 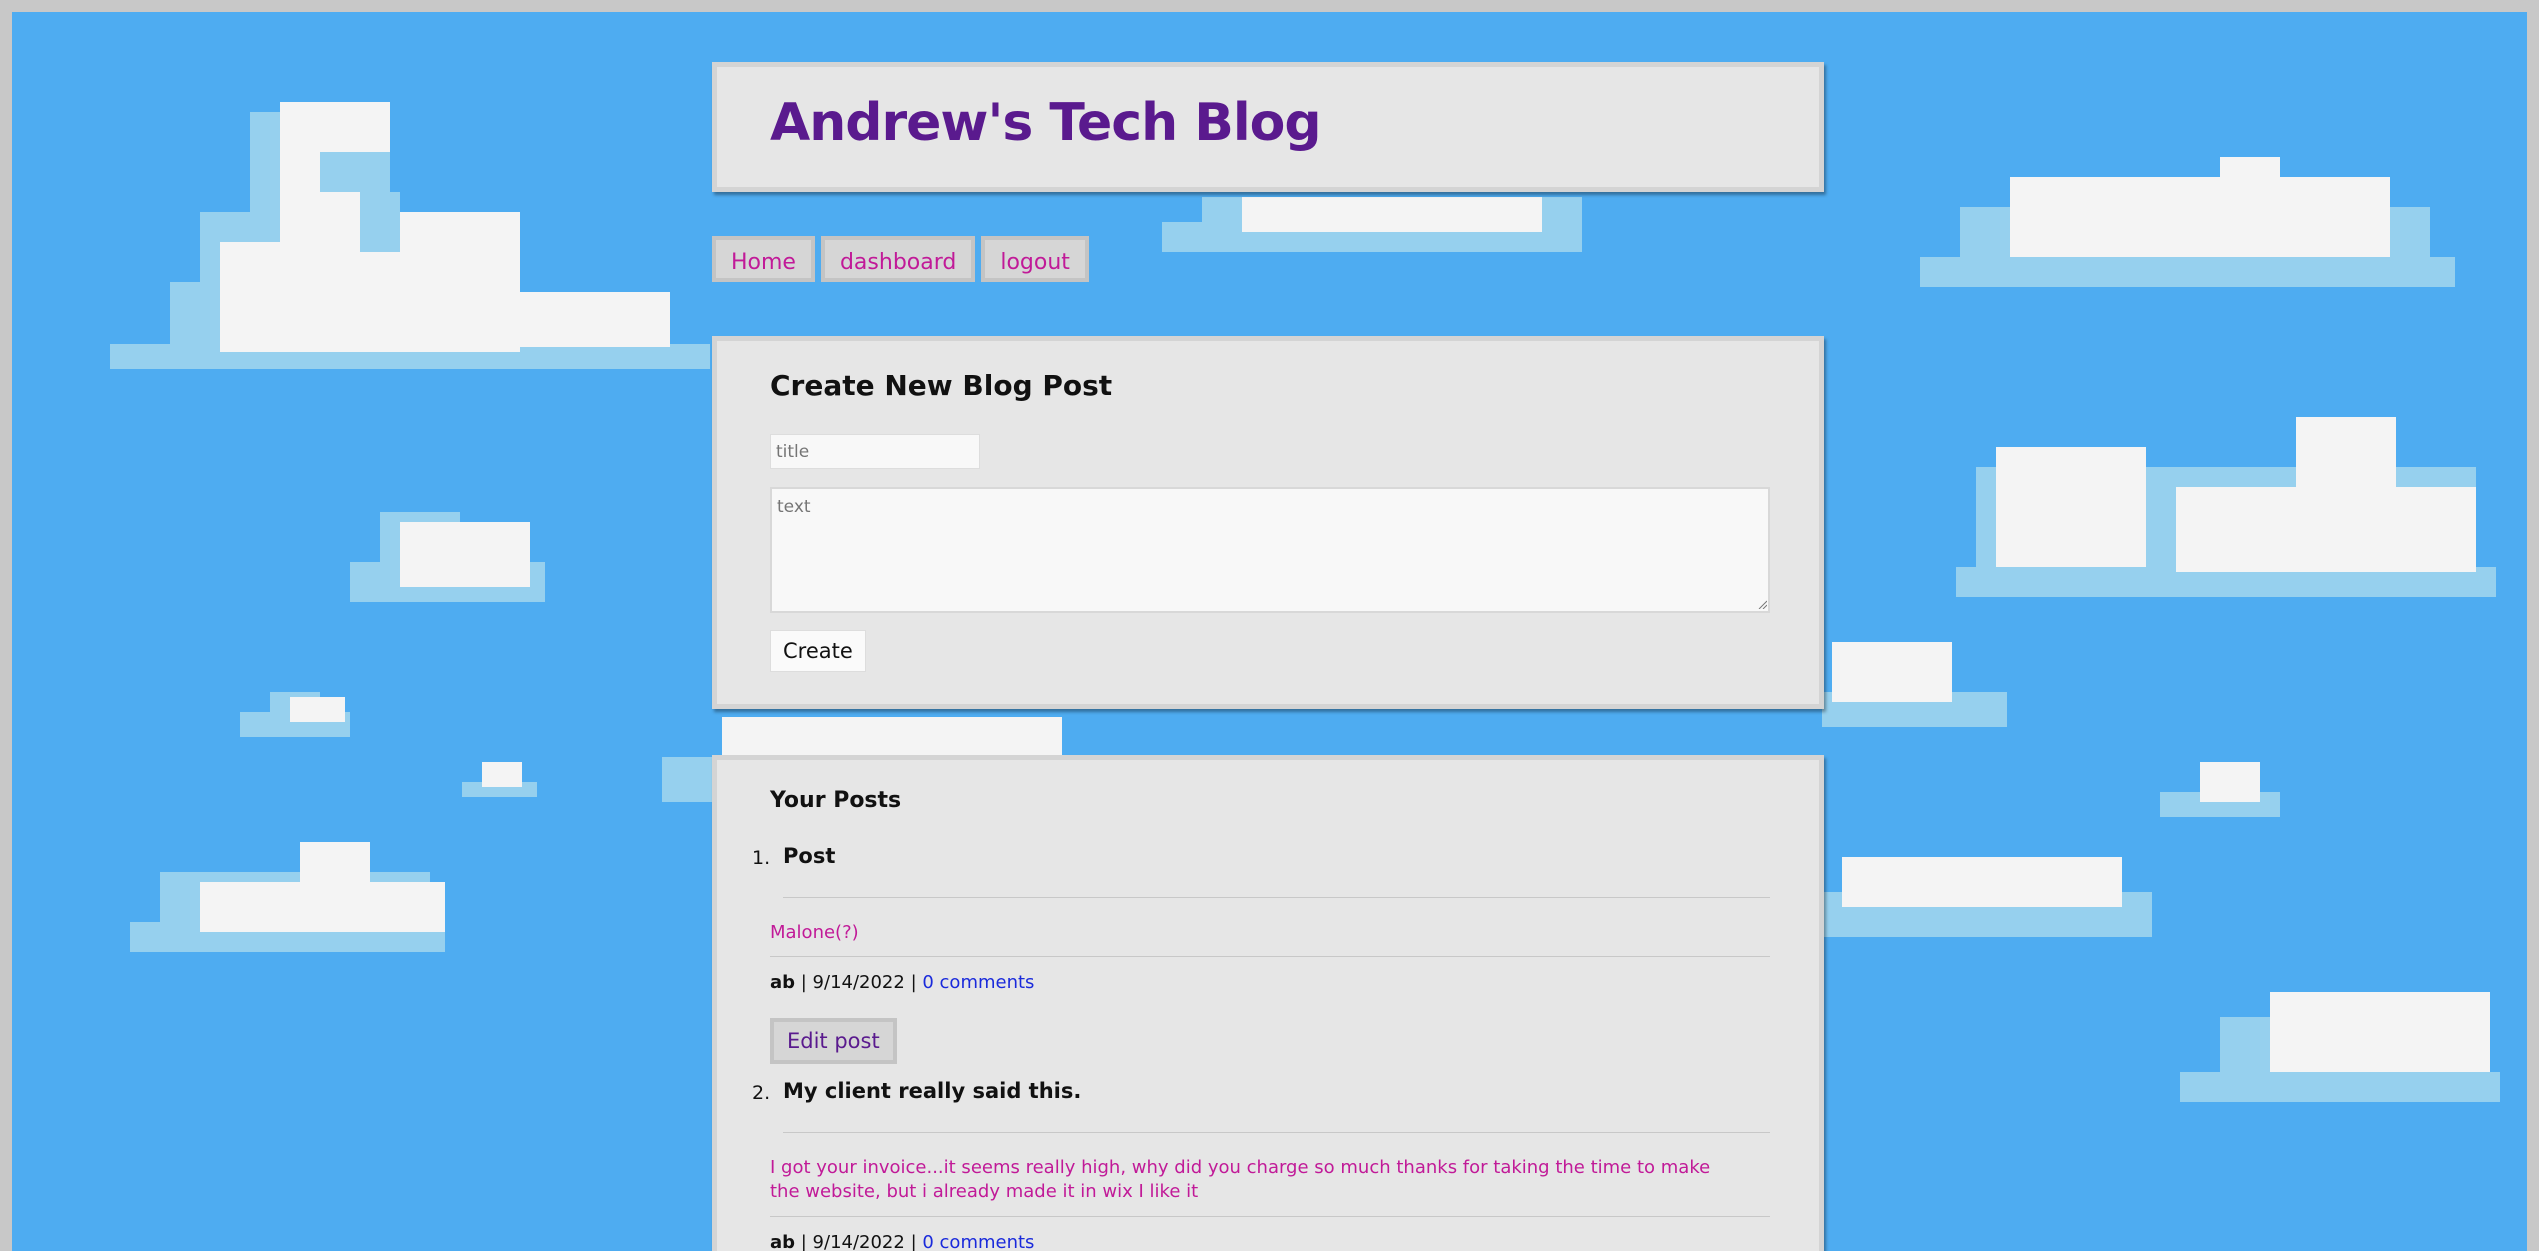 What do you see at coordinates (833, 1041) in the screenshot?
I see `edit-post-button: Edit post` at bounding box center [833, 1041].